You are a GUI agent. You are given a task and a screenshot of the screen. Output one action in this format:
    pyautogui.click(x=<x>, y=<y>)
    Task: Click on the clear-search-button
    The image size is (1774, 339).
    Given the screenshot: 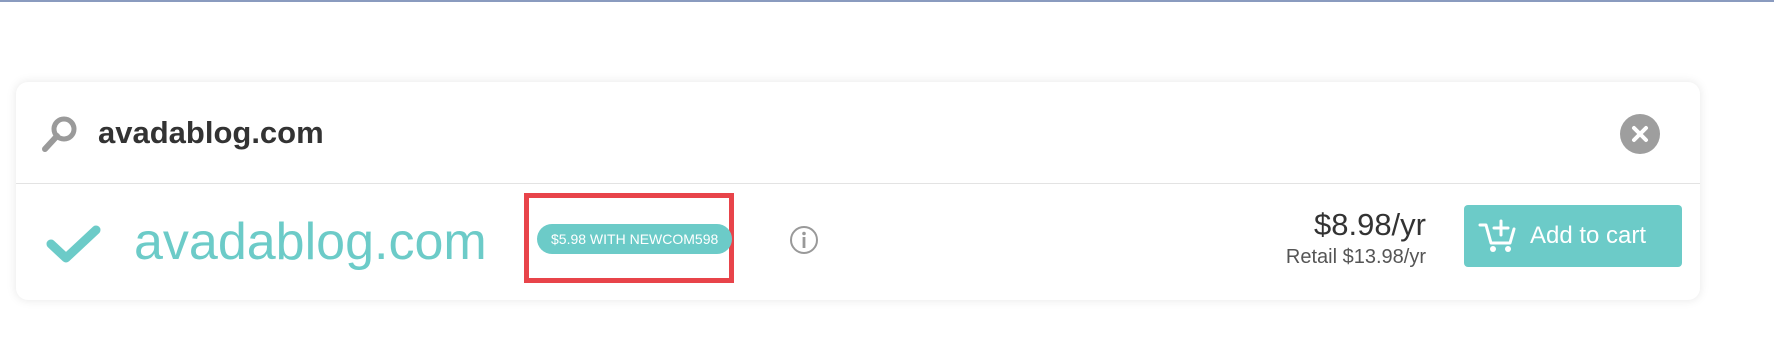 What is the action you would take?
    pyautogui.click(x=1640, y=134)
    